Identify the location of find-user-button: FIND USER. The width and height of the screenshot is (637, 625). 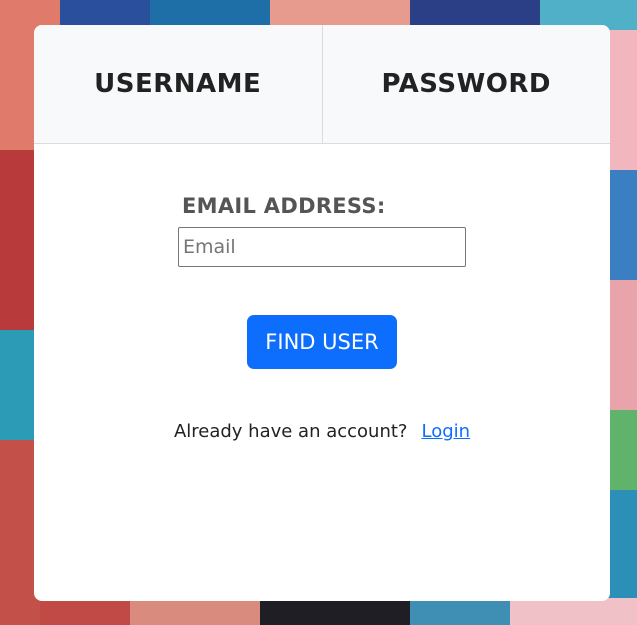
(322, 342).